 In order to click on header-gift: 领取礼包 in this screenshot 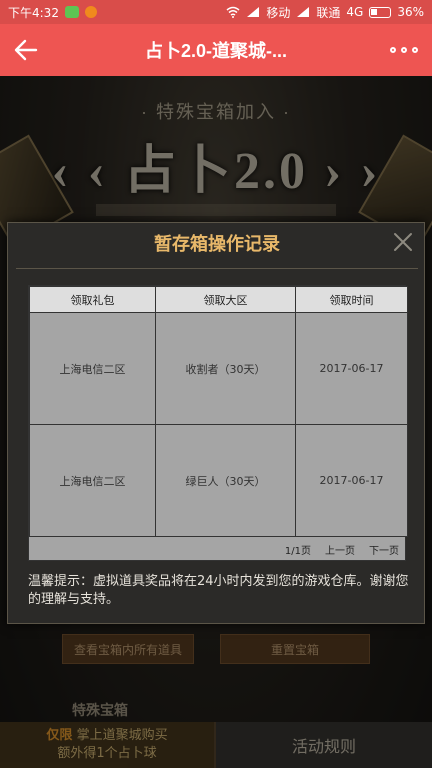, I will do `click(92, 299)`.